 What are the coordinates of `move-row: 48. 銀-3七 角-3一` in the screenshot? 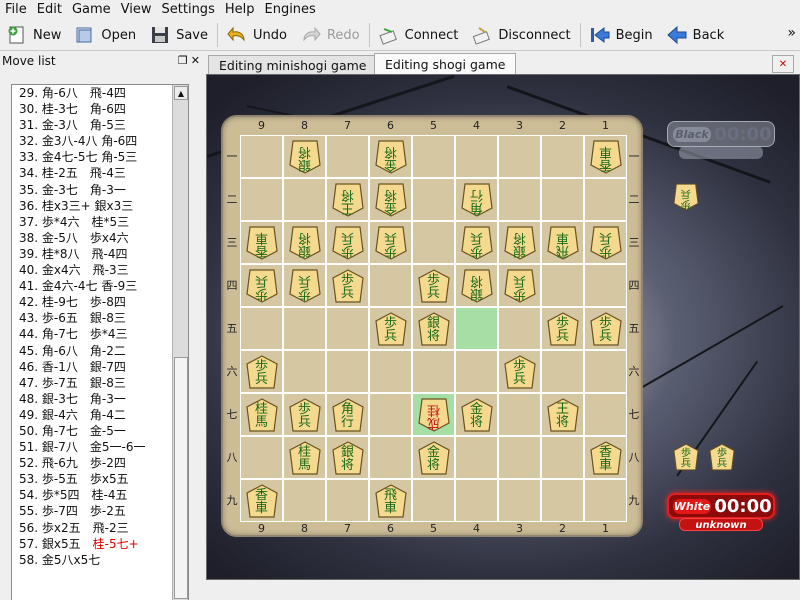 It's located at (92, 399).